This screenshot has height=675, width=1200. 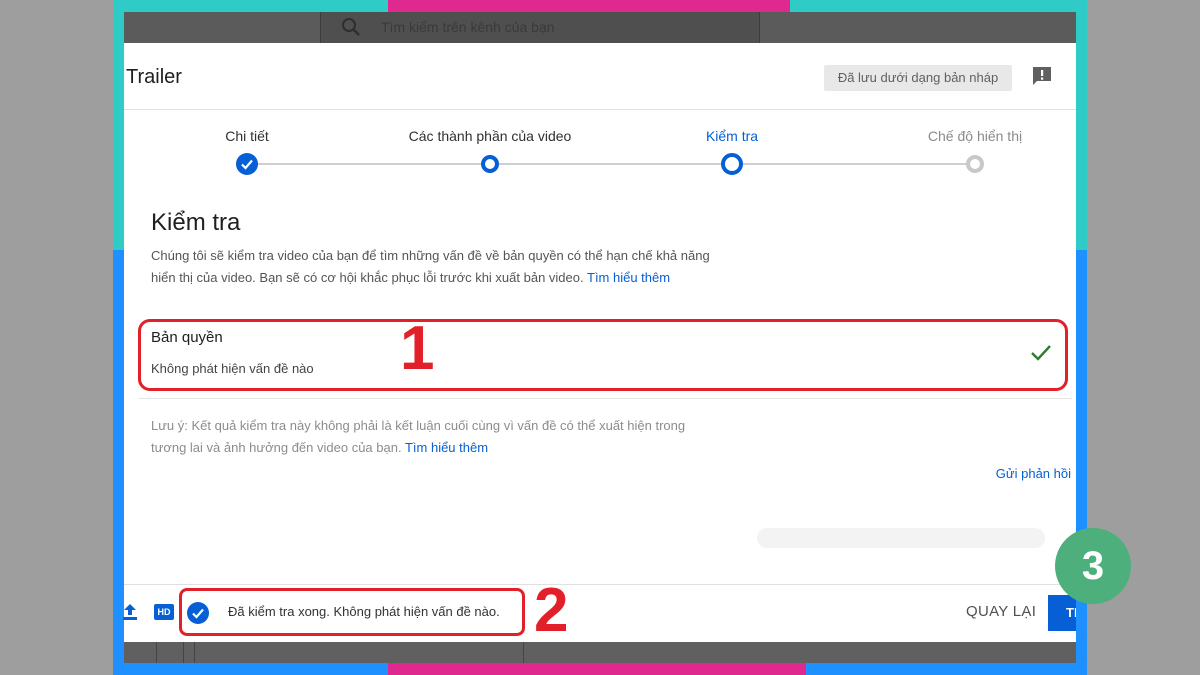 I want to click on feedback-icon, so click(x=1042, y=76).